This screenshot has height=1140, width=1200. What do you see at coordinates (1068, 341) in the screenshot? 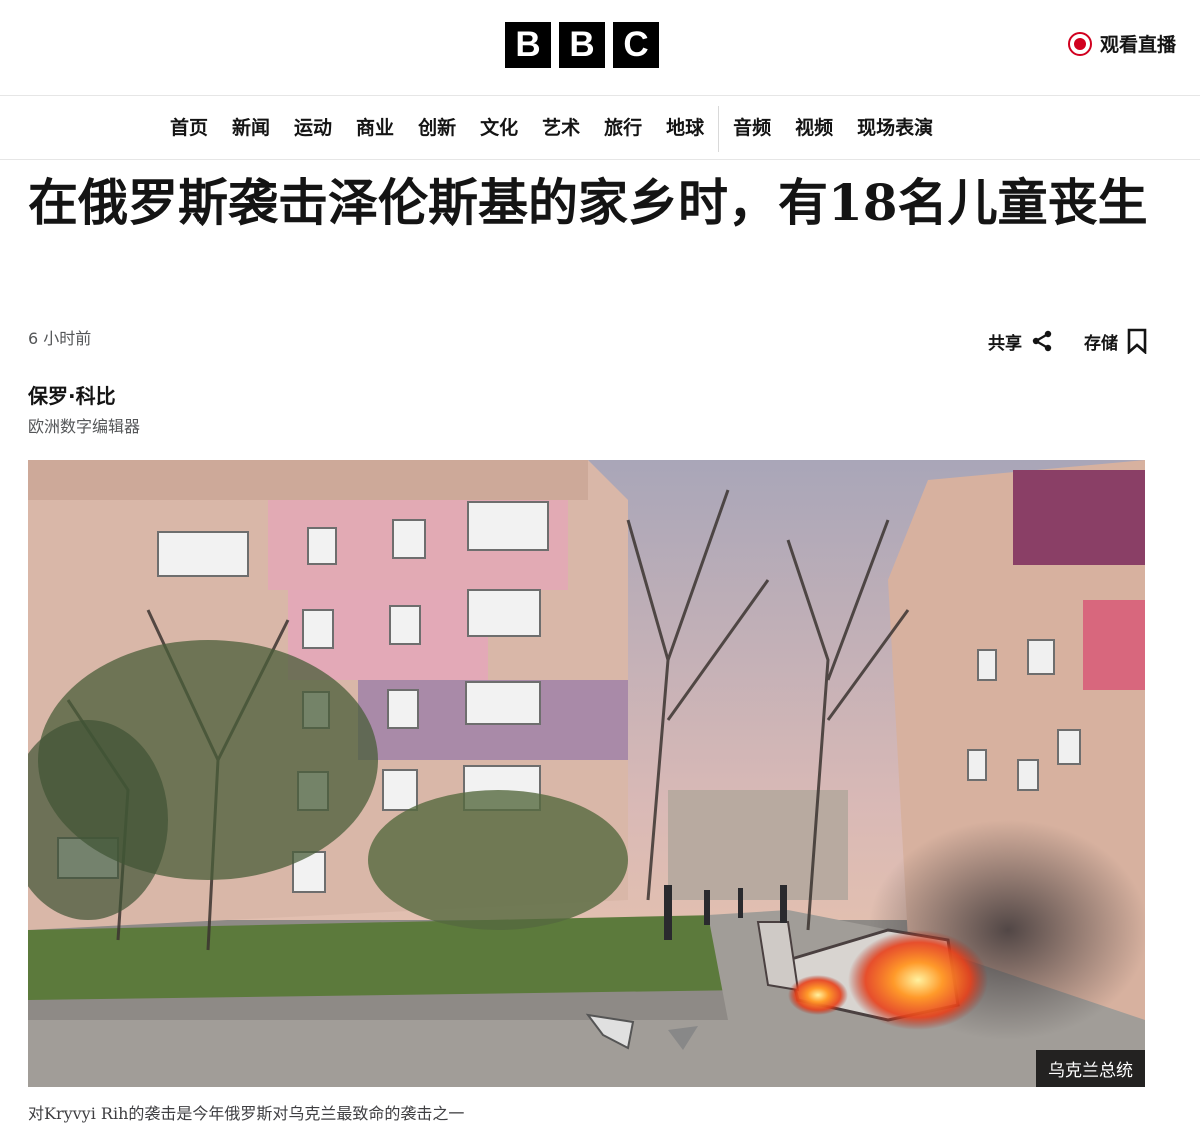
I see `article-actions: 共享 存储` at bounding box center [1068, 341].